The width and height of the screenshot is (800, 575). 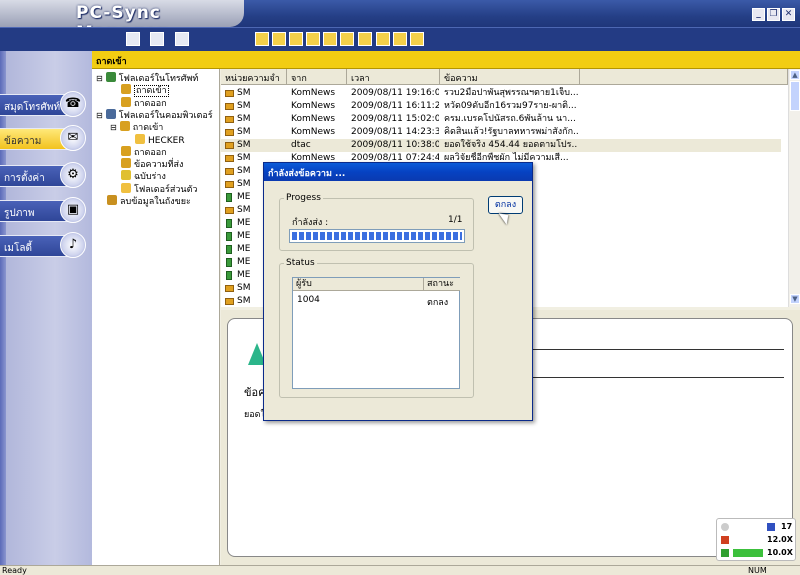 What do you see at coordinates (773, 14) in the screenshot?
I see `restore-button: ❐` at bounding box center [773, 14].